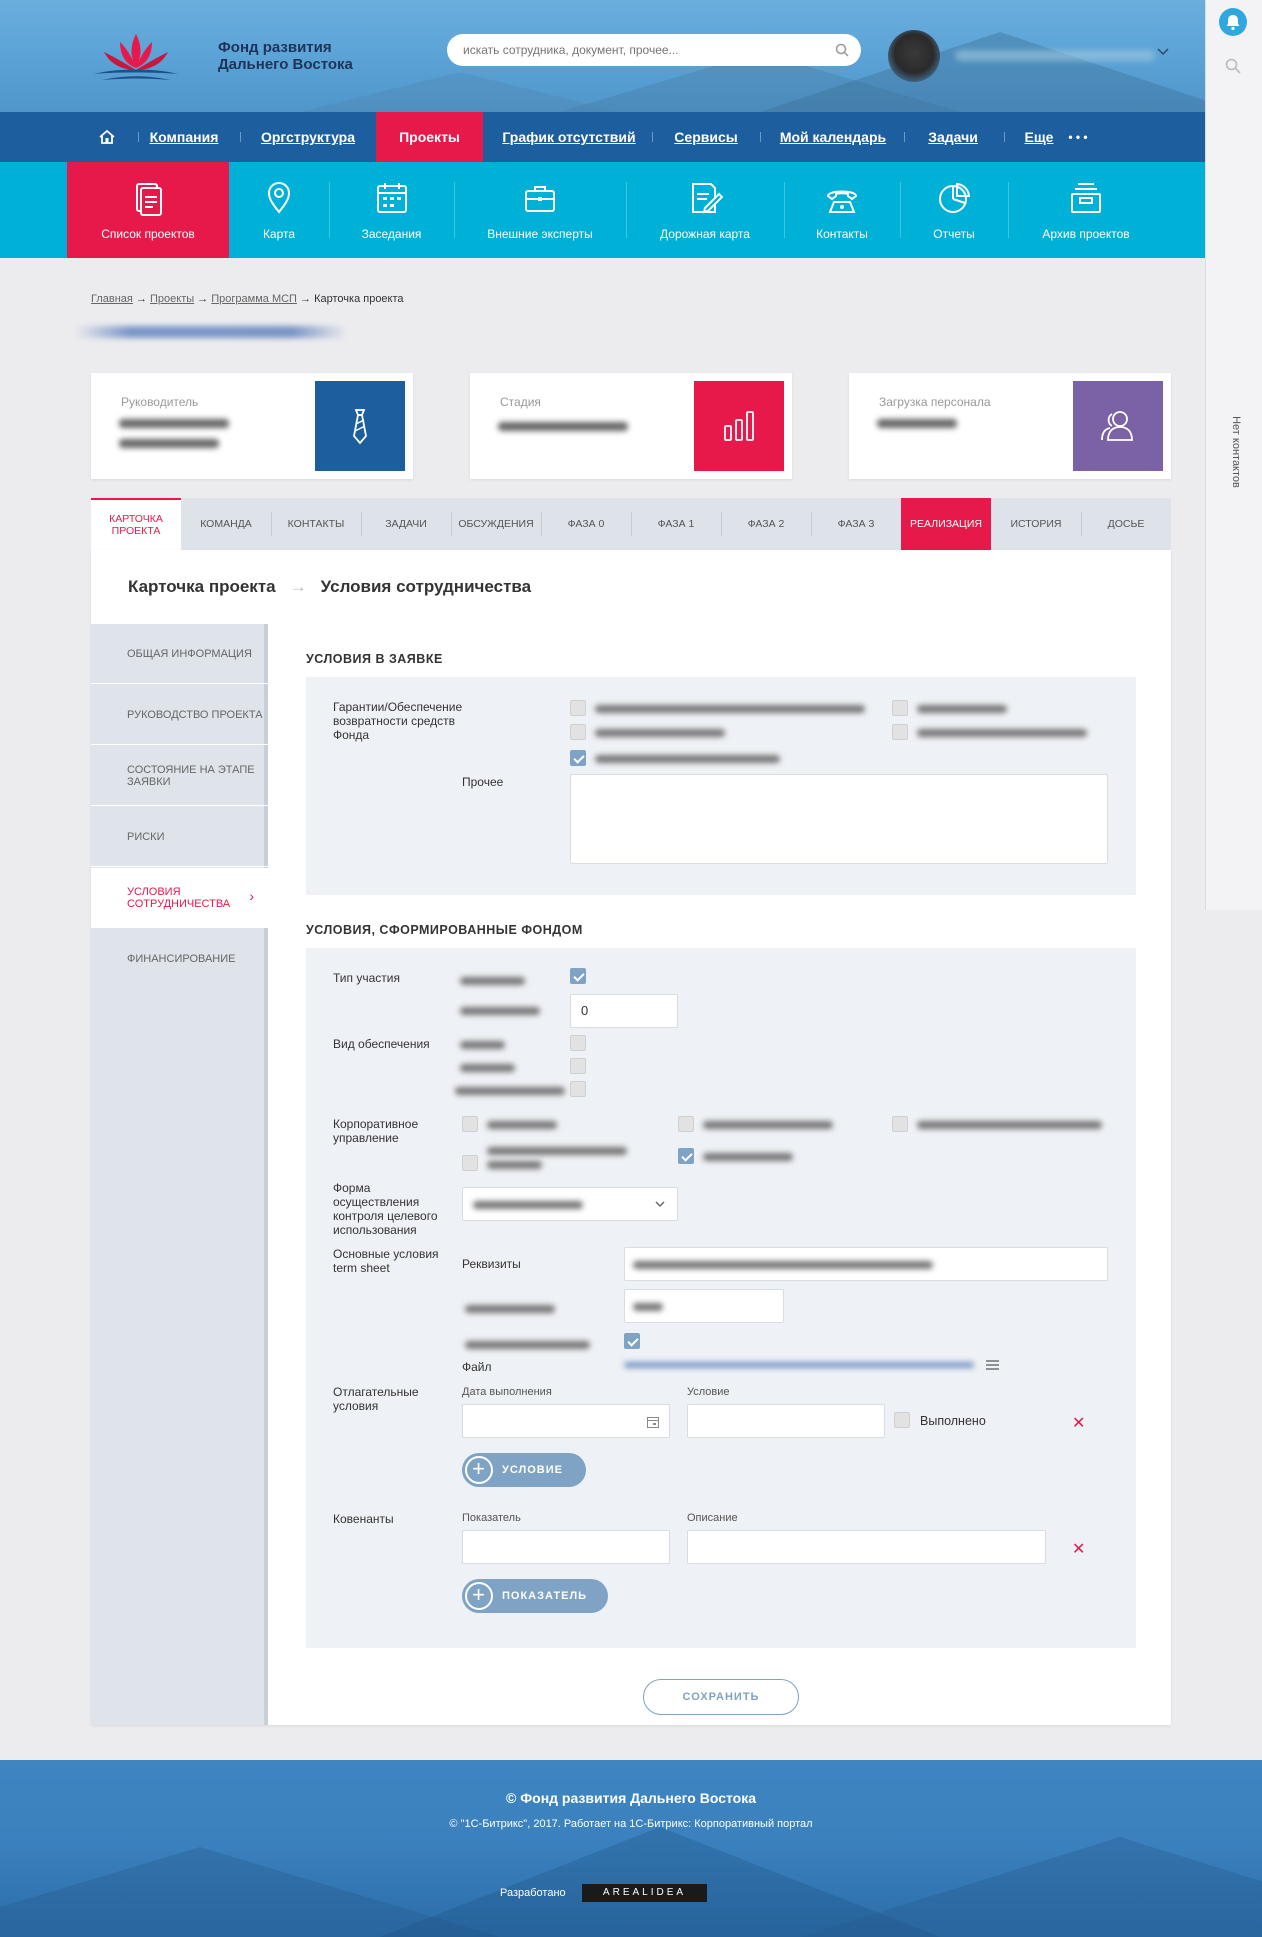  What do you see at coordinates (298, 586) in the screenshot?
I see `heading-arrow: →` at bounding box center [298, 586].